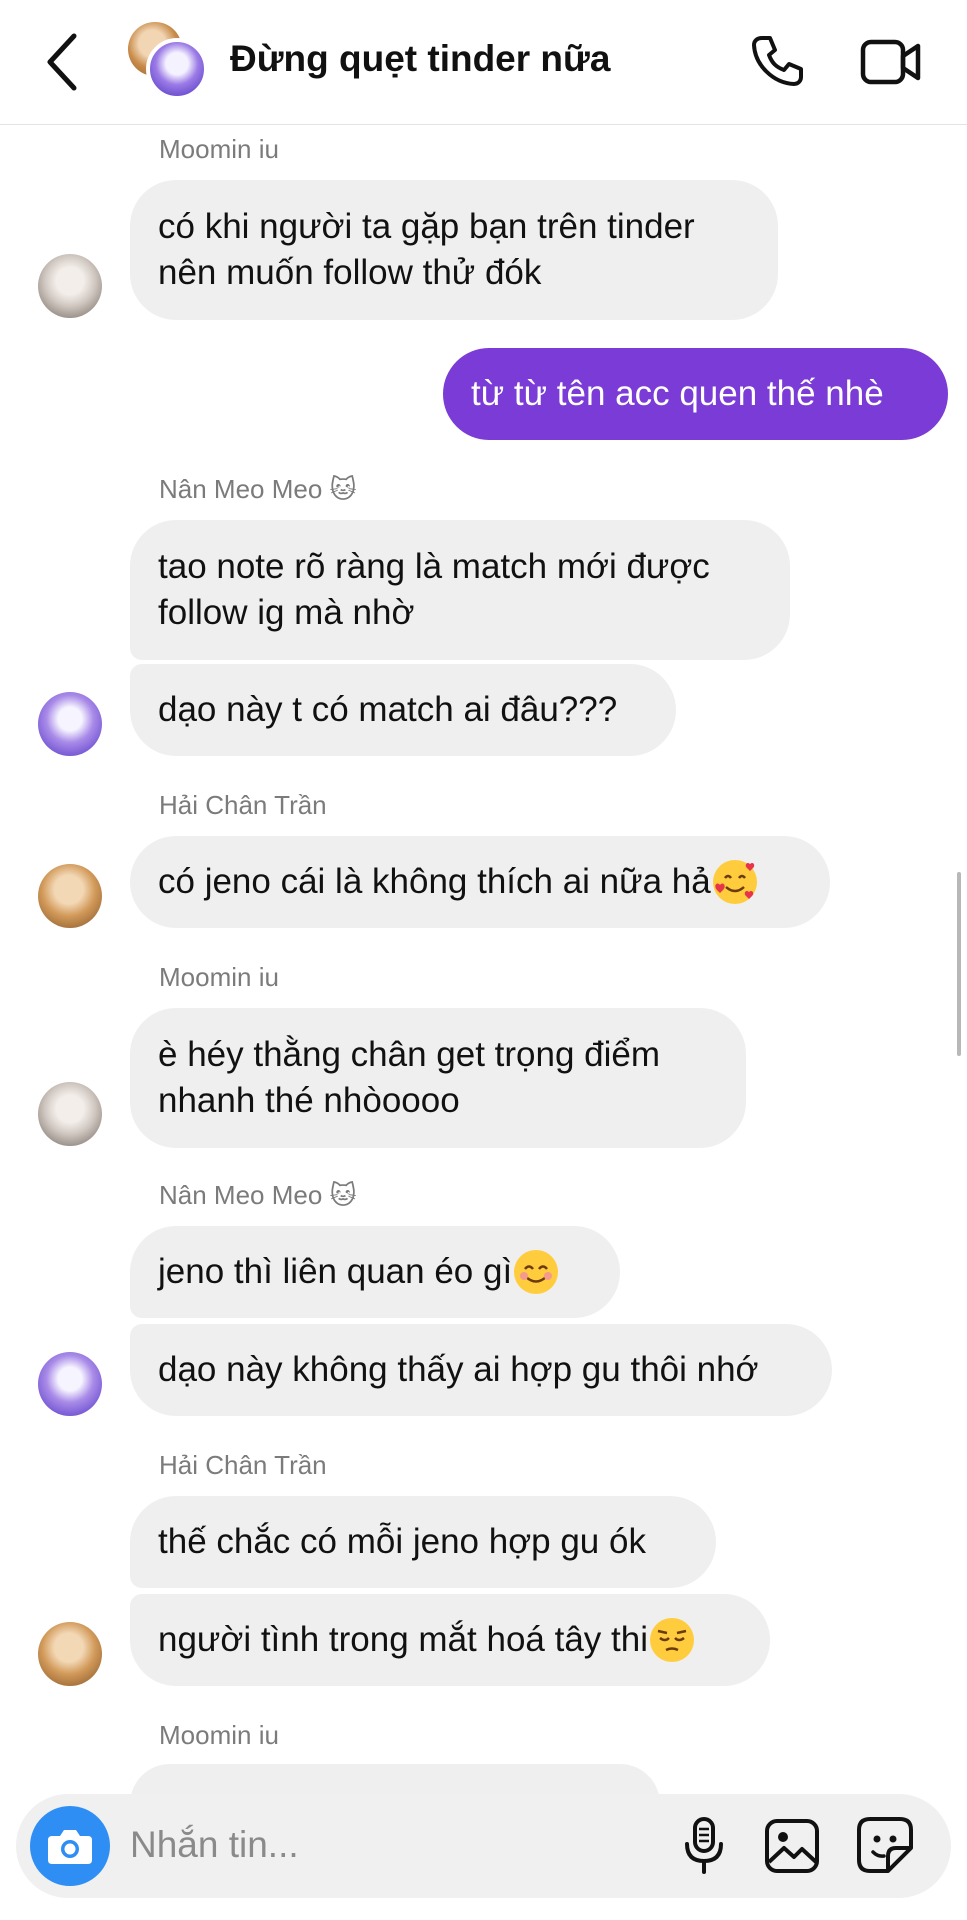  I want to click on chat-header: Đừng quẹt tinder nữa, so click(483, 62).